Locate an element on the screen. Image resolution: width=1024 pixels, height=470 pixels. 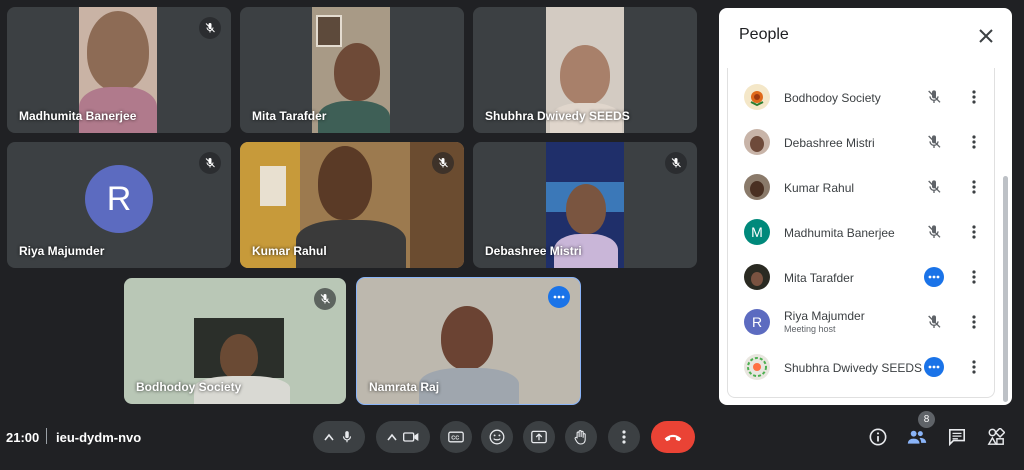
emoji-icon is located at coordinates (497, 437).